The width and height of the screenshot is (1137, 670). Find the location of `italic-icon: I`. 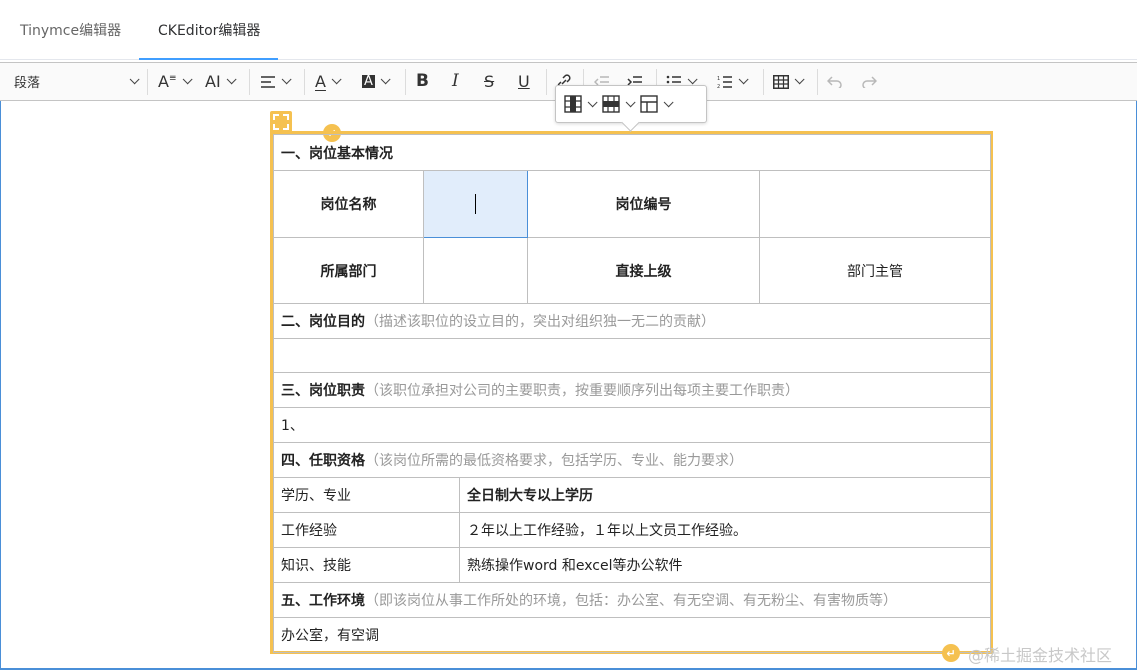

italic-icon: I is located at coordinates (455, 81).